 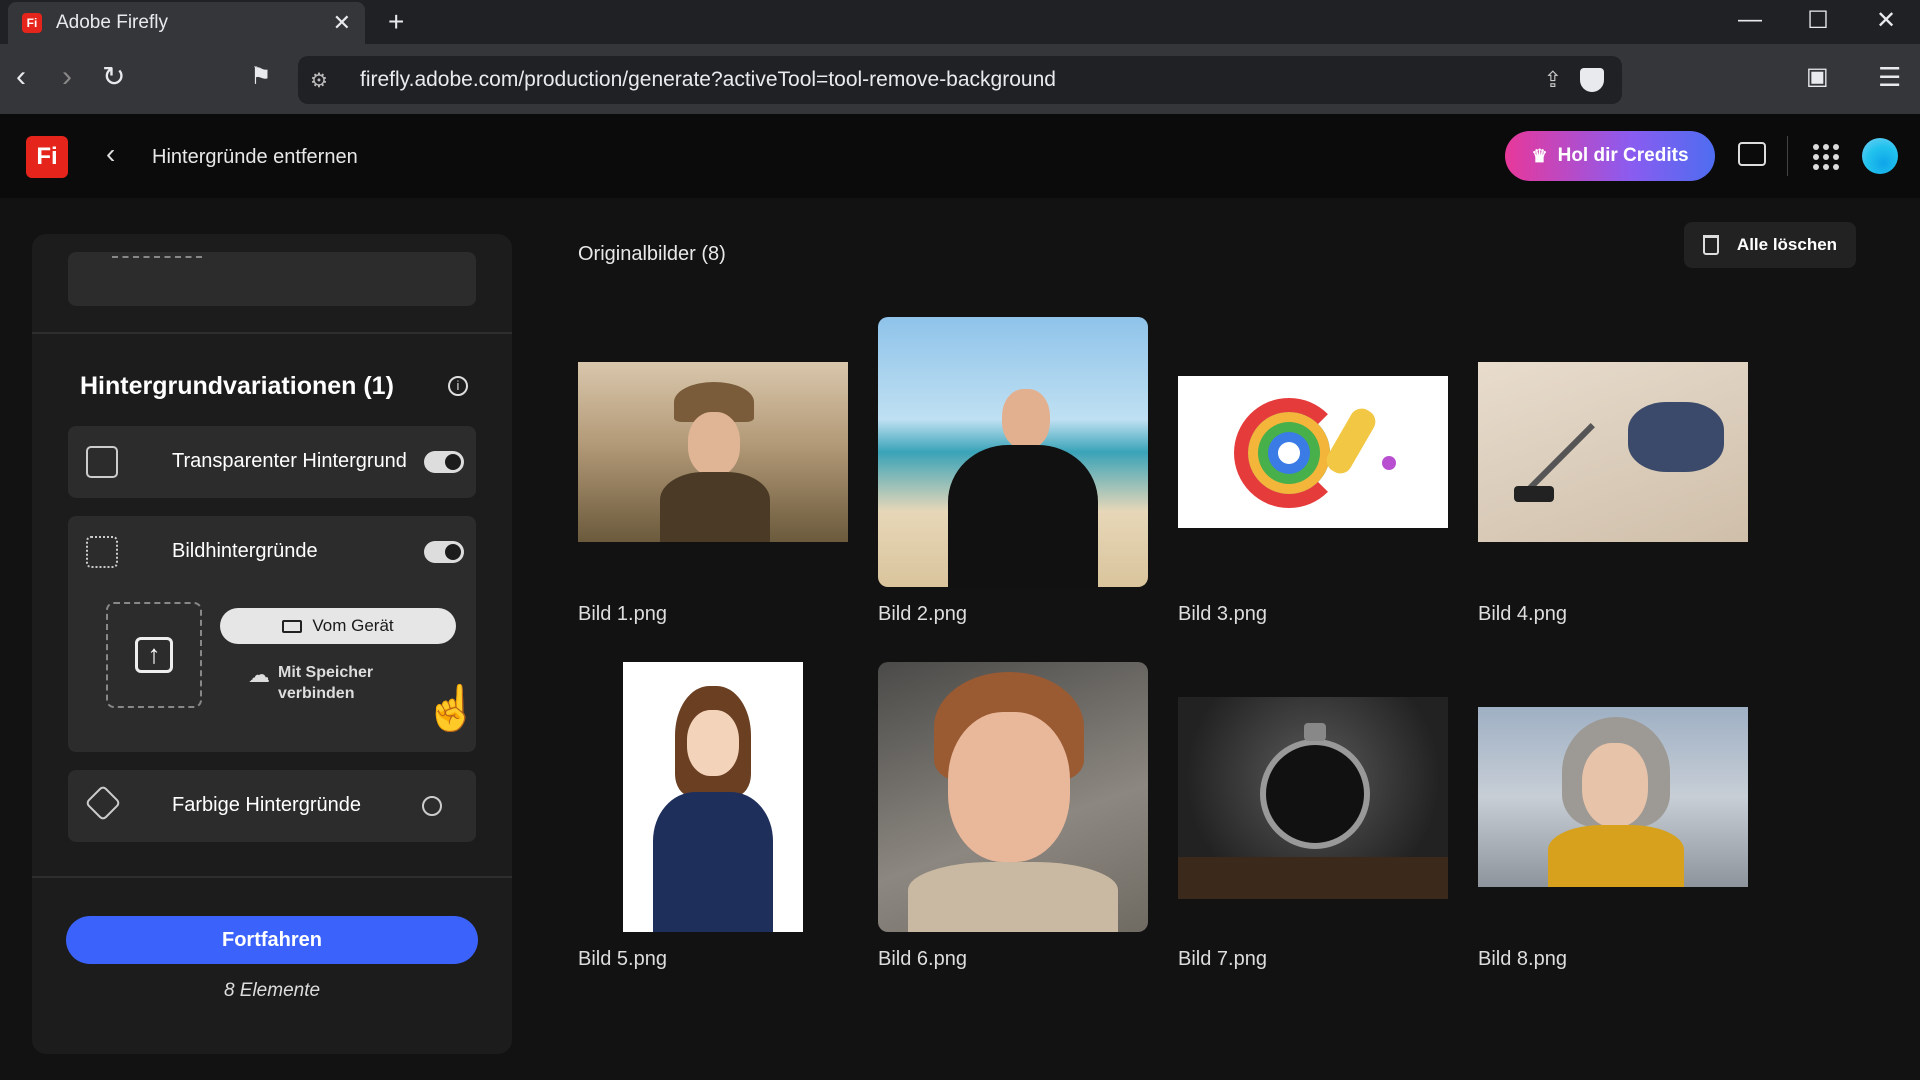 I want to click on trash-icon, so click(x=1710, y=245).